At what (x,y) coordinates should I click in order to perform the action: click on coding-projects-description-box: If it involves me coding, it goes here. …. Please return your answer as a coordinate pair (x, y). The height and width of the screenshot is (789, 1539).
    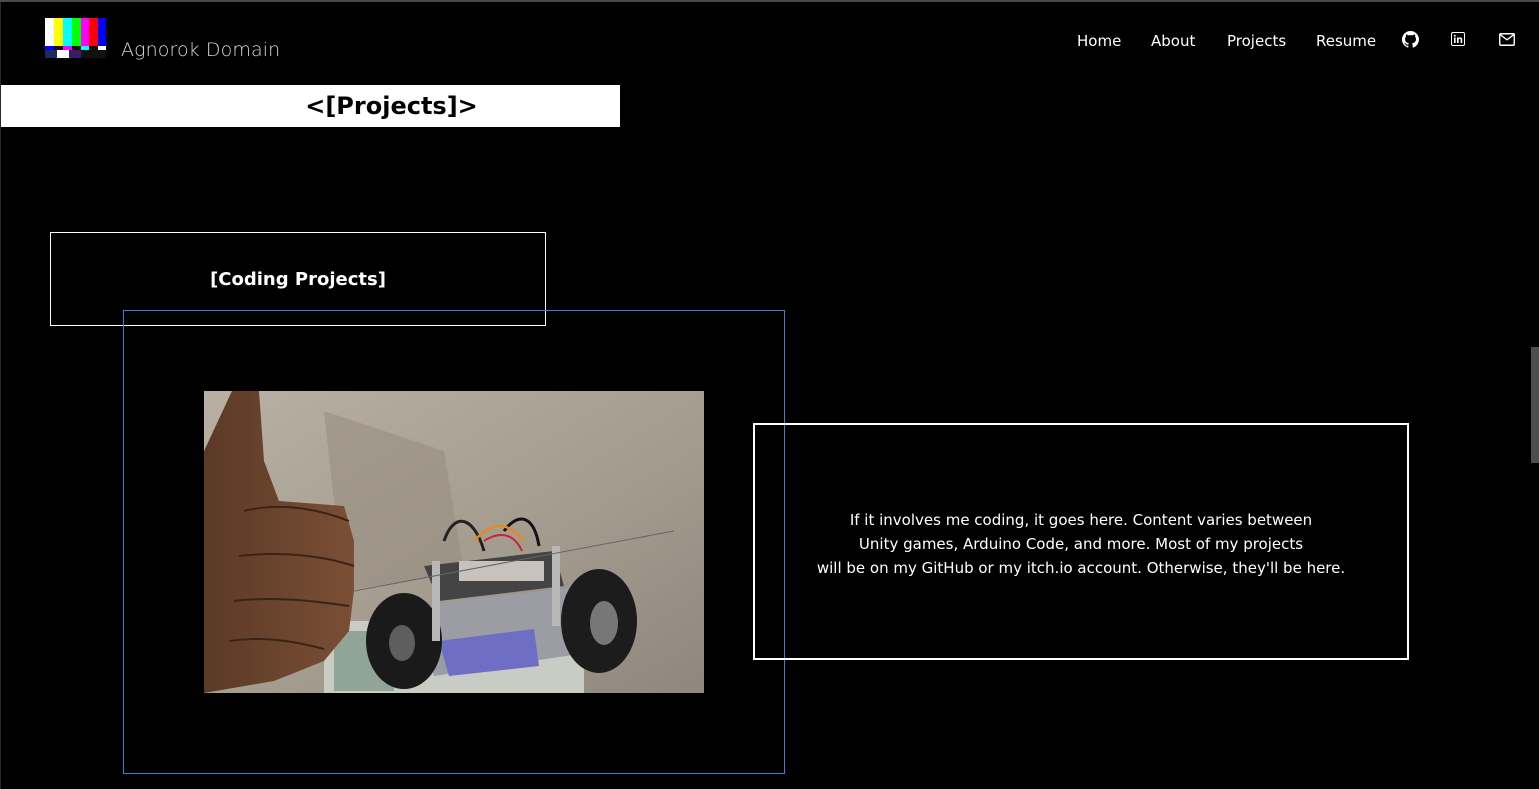
    Looking at the image, I should click on (1081, 541).